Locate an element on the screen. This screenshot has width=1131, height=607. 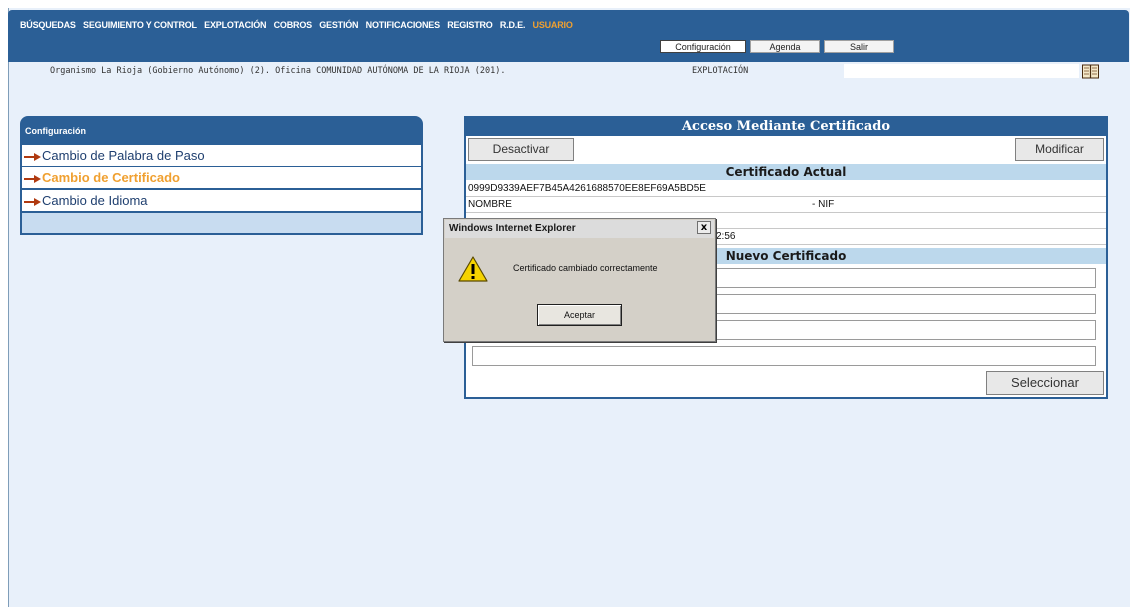
mode-label: EXPLOTACIÓN is located at coordinates (720, 71).